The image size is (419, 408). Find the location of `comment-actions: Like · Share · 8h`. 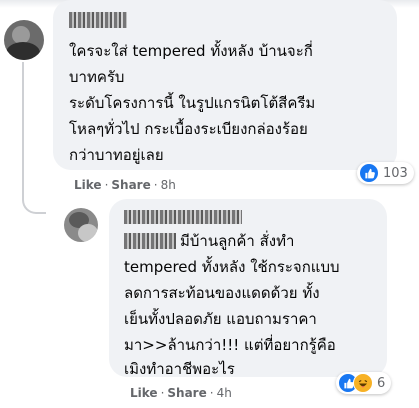

comment-actions: Like · Share · 8h is located at coordinates (125, 185).